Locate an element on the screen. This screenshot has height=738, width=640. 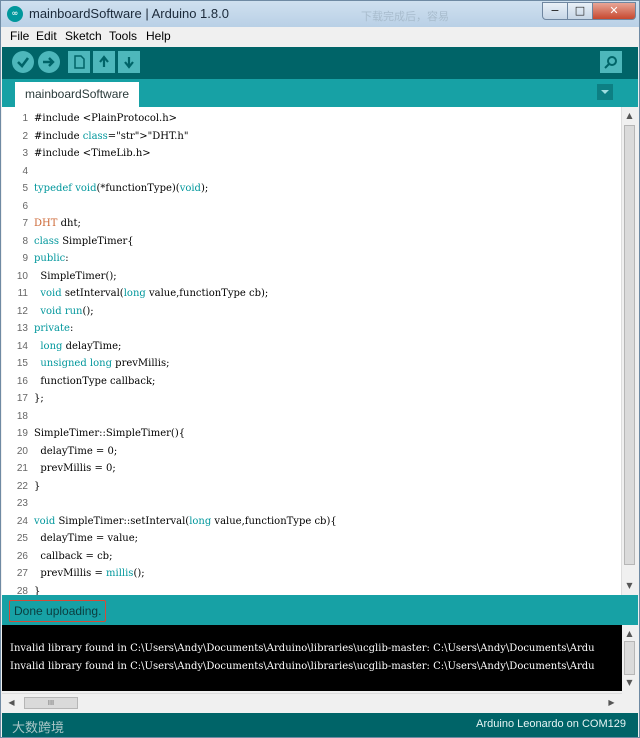
console-horizontal-scrollbar: ◀ III ▶ is located at coordinates (312, 702).